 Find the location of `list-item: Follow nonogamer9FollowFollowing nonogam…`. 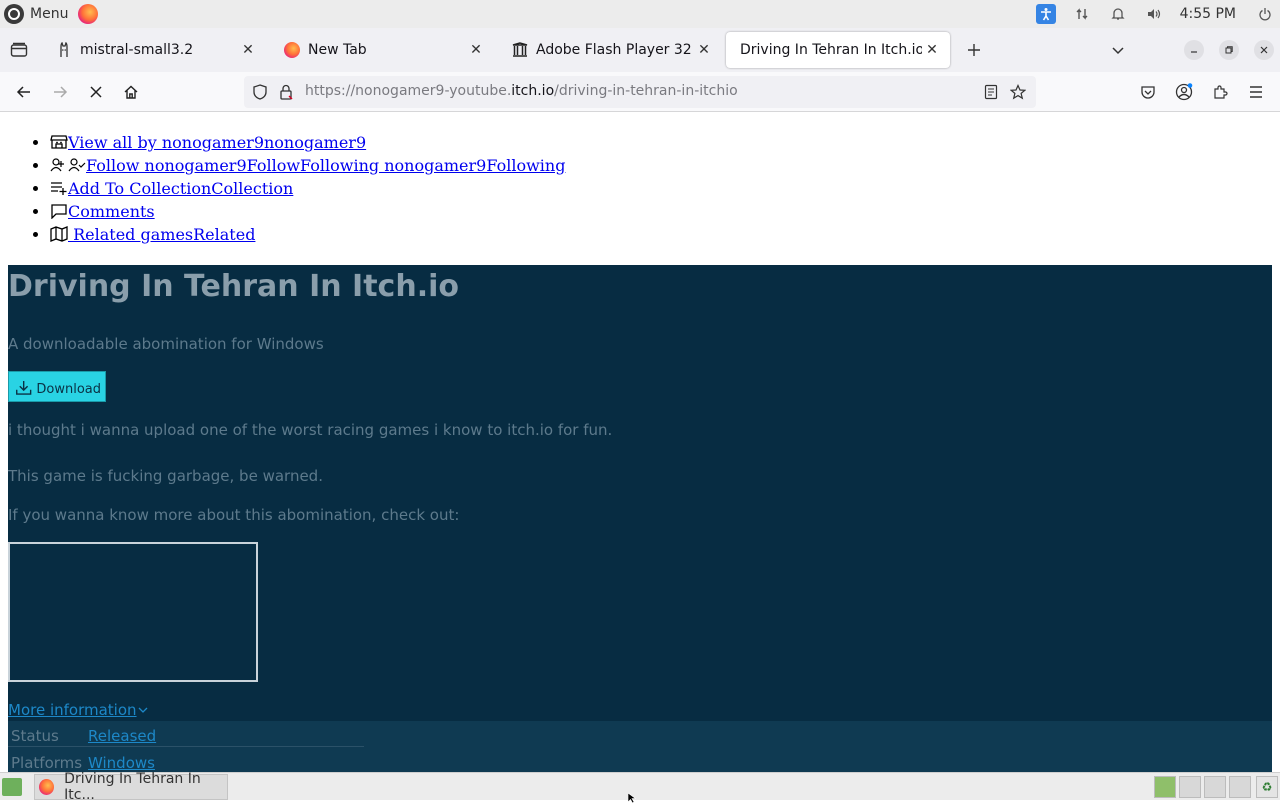

list-item: Follow nonogamer9FollowFollowing nonogam… is located at coordinates (307, 165).